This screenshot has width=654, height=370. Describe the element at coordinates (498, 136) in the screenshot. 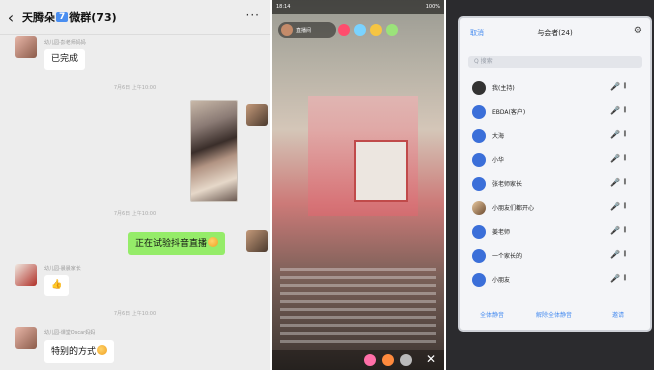

I see `member-name: 大海` at that location.